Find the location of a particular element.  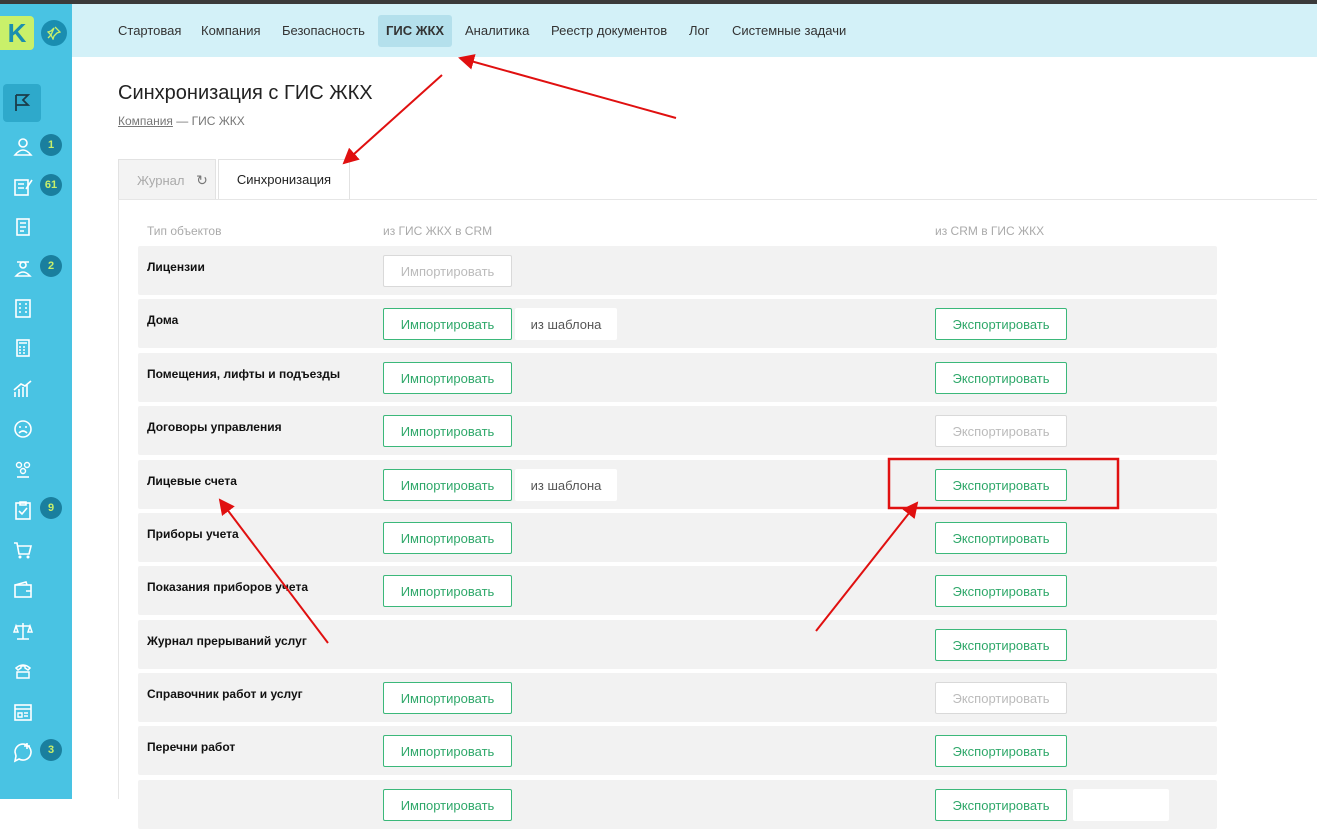

row-object-type: Договоры управления is located at coordinates (214, 427).